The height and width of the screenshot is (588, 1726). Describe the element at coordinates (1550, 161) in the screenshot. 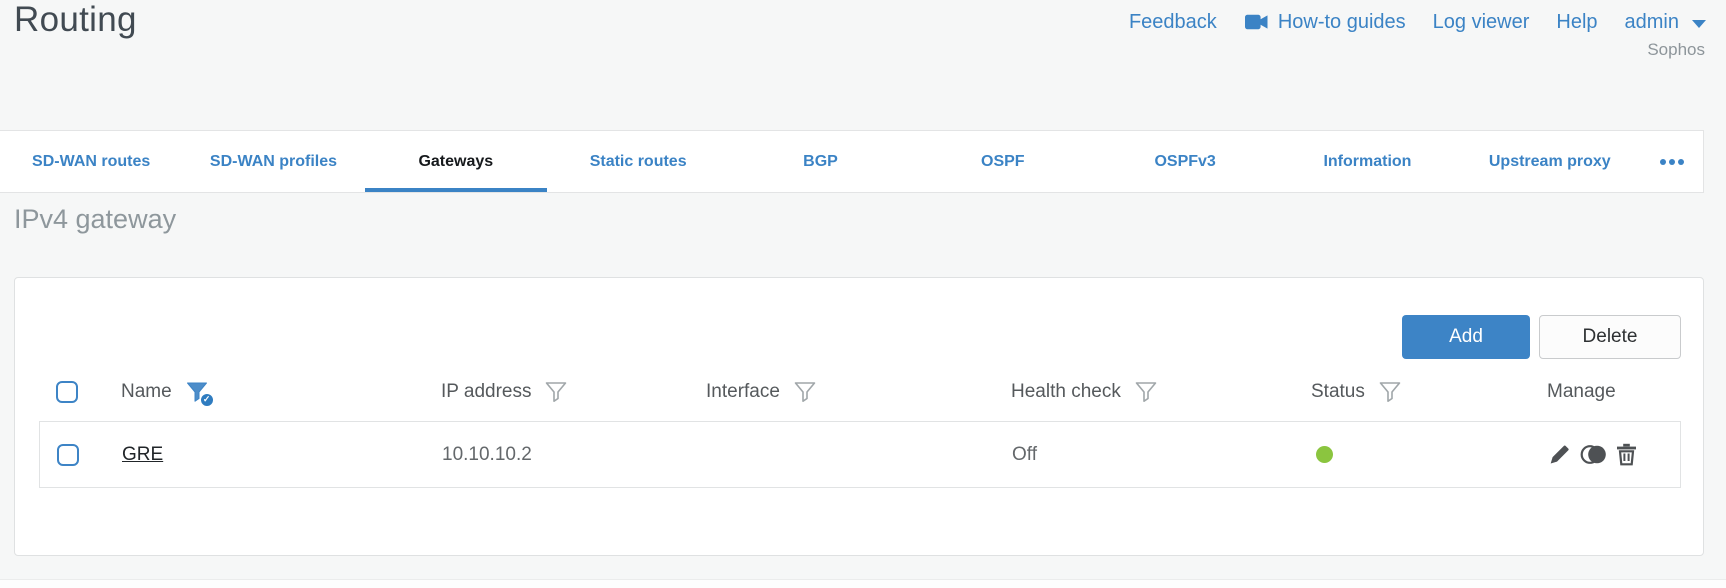

I see `tab-upstream-proxy: Upstream proxy` at that location.